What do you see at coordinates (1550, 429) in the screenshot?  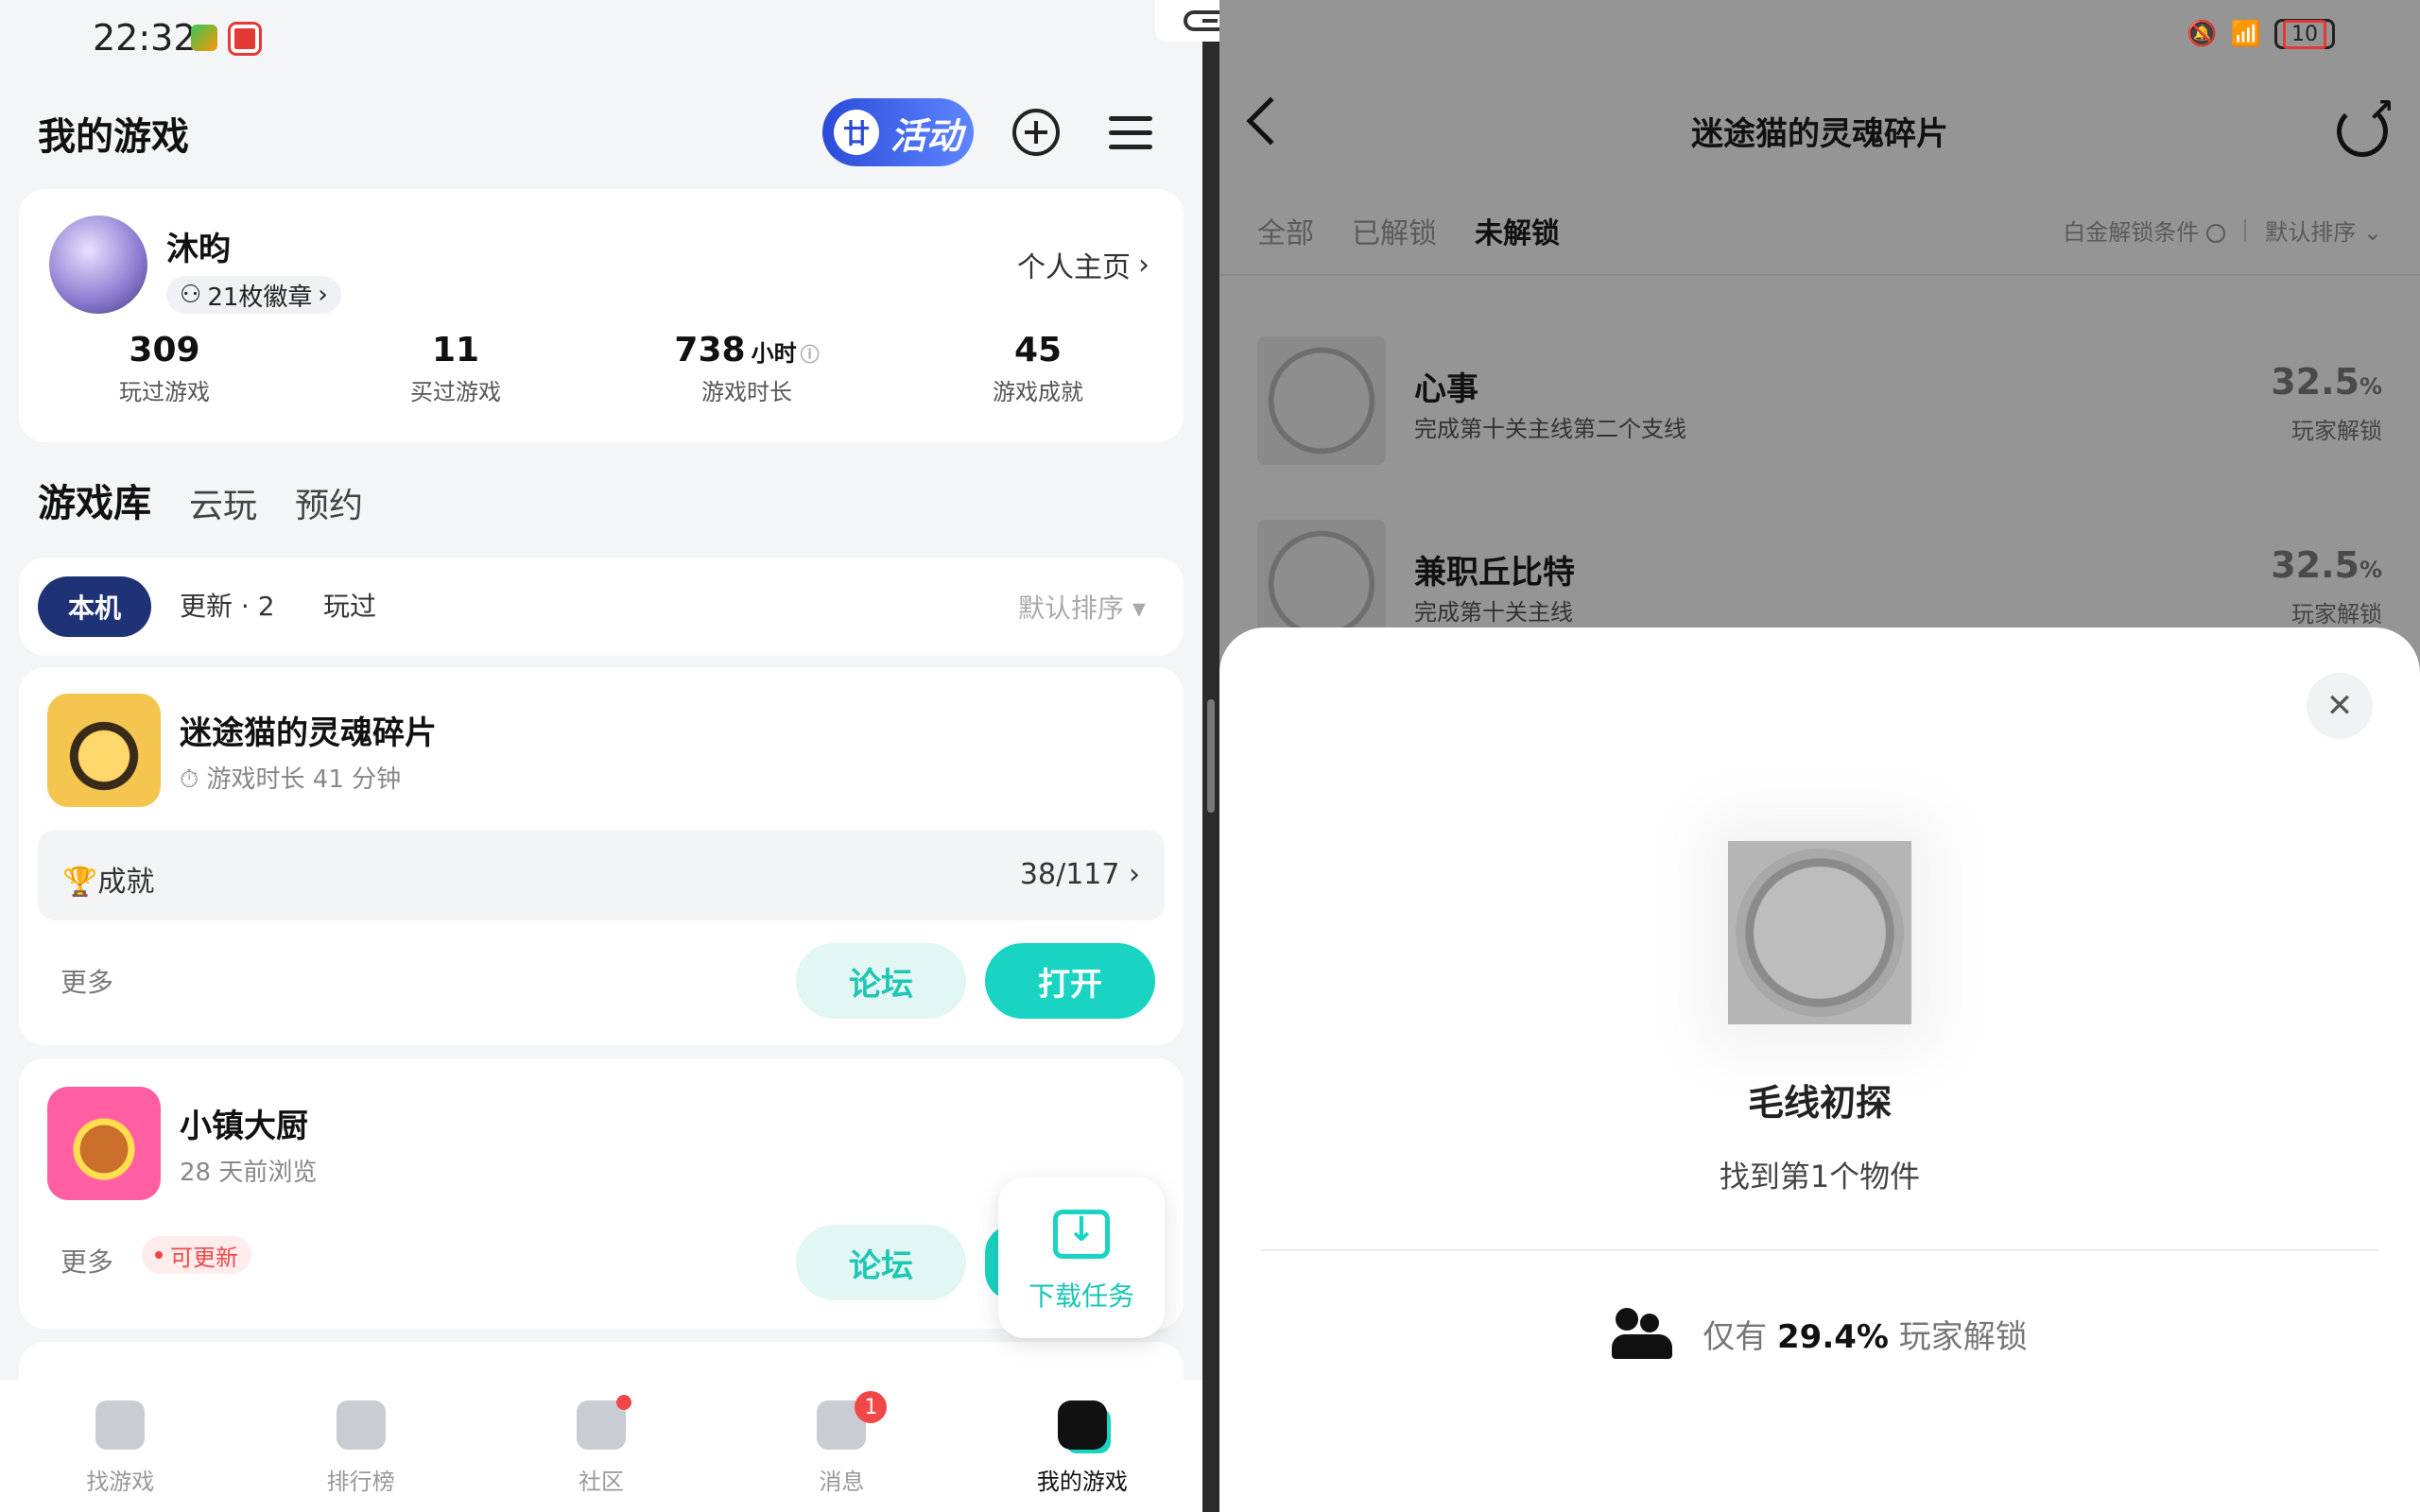 I see `achievement-desc: 完成第十关主线第二个支线` at bounding box center [1550, 429].